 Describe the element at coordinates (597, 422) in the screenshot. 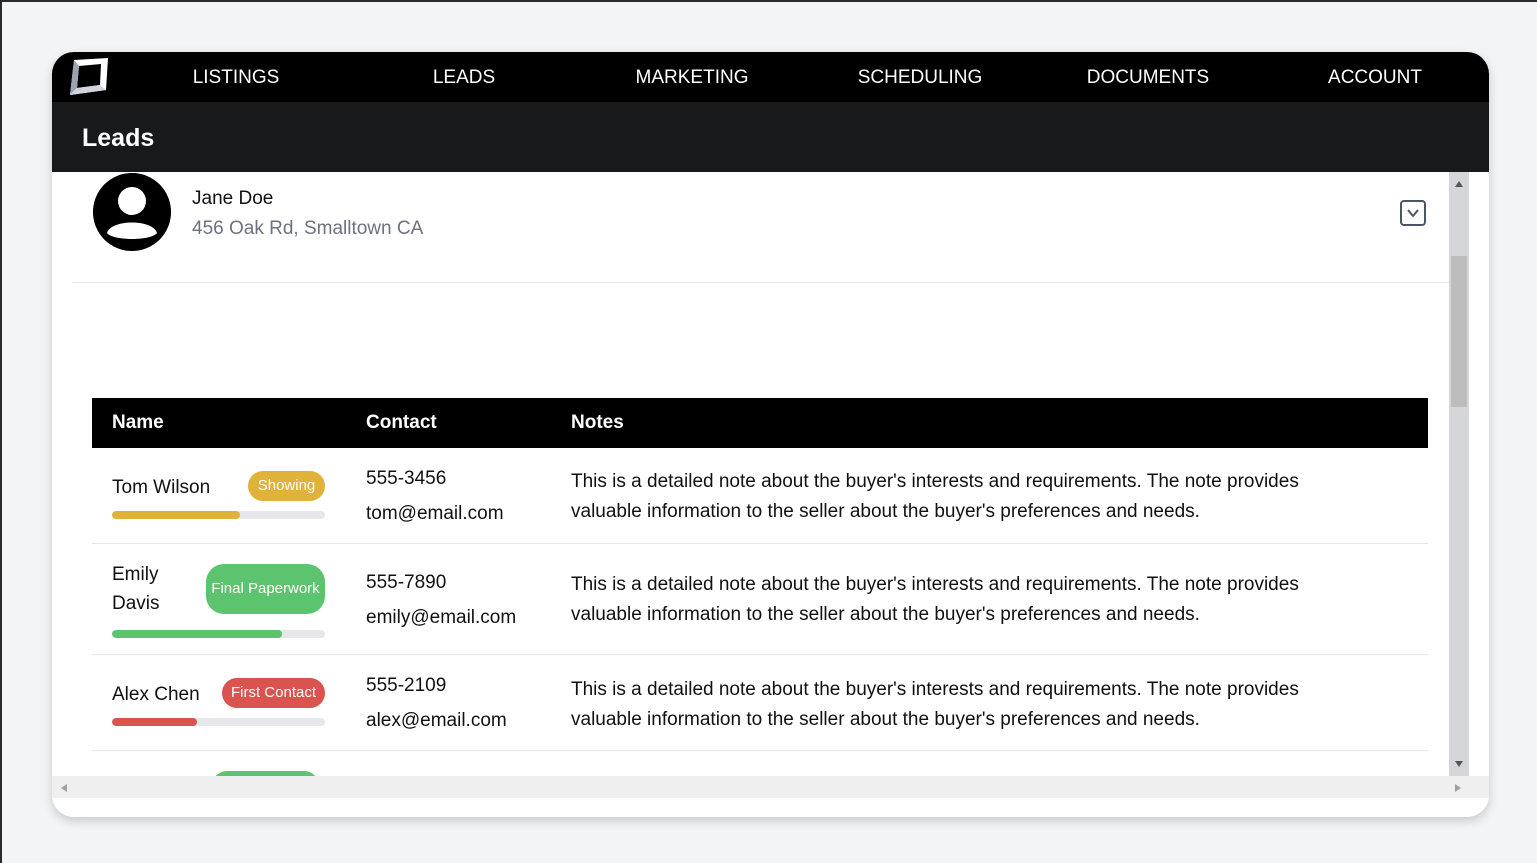

I see `column-header-notes: Notes` at that location.